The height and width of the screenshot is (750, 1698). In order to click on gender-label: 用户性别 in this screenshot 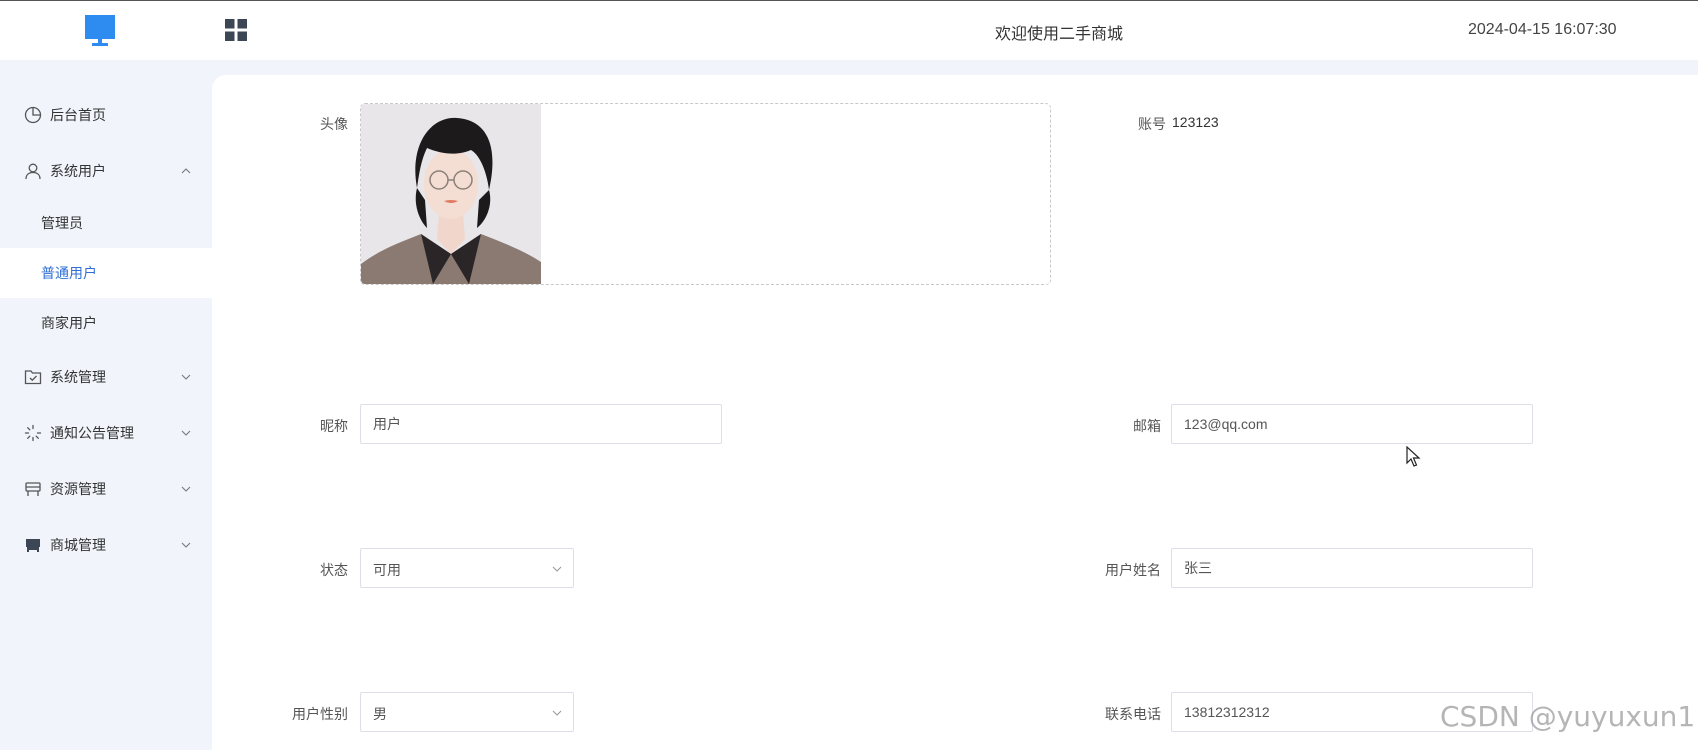, I will do `click(320, 714)`.